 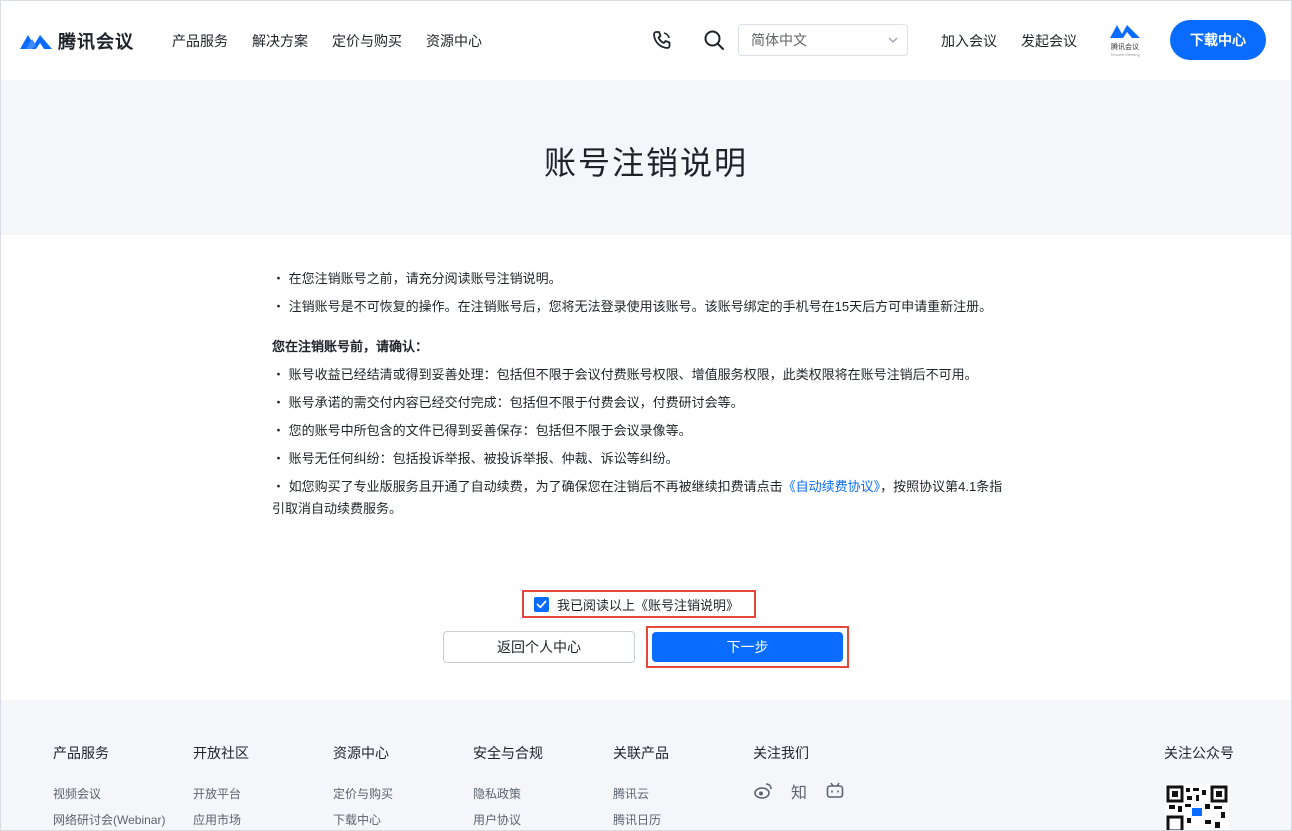 What do you see at coordinates (823, 40) in the screenshot?
I see `language-select: 简体中文` at bounding box center [823, 40].